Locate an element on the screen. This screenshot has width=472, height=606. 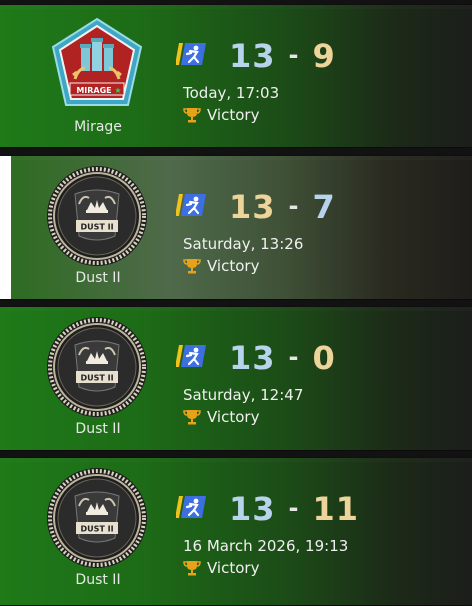
match-score: 13-9 is located at coordinates (282, 55).